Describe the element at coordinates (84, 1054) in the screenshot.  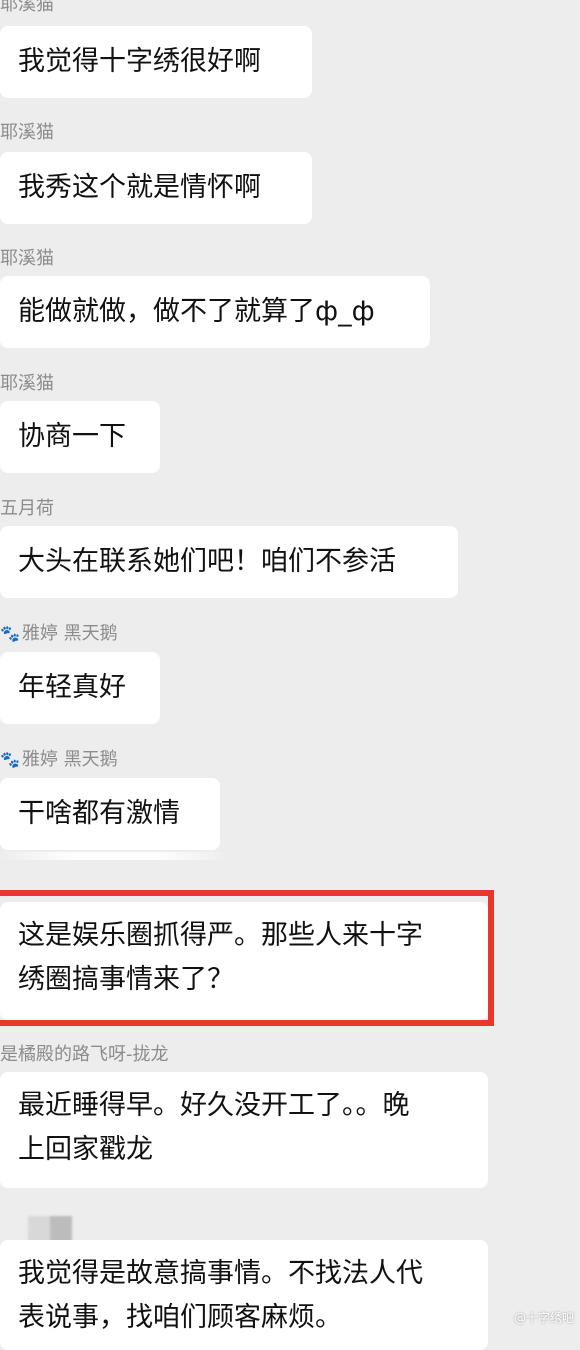
I see `sender-name: 是橘殿的路飞呀-拢龙` at that location.